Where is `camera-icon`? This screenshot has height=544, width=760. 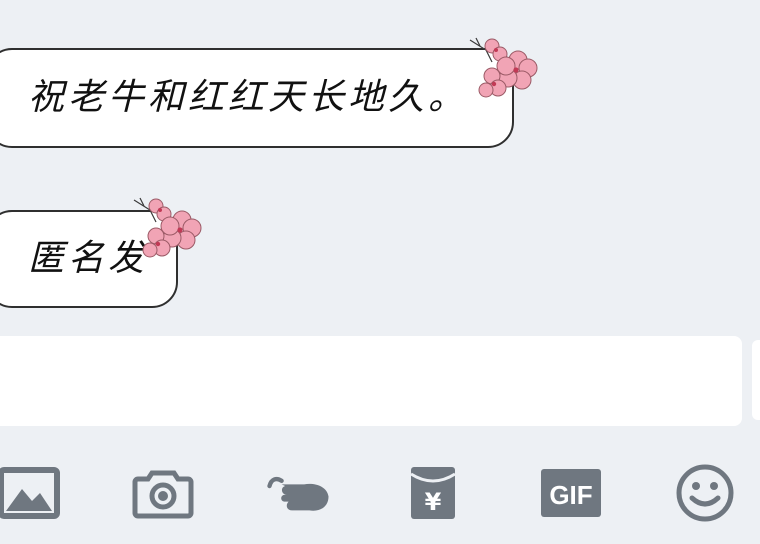
camera-icon is located at coordinates (163, 494).